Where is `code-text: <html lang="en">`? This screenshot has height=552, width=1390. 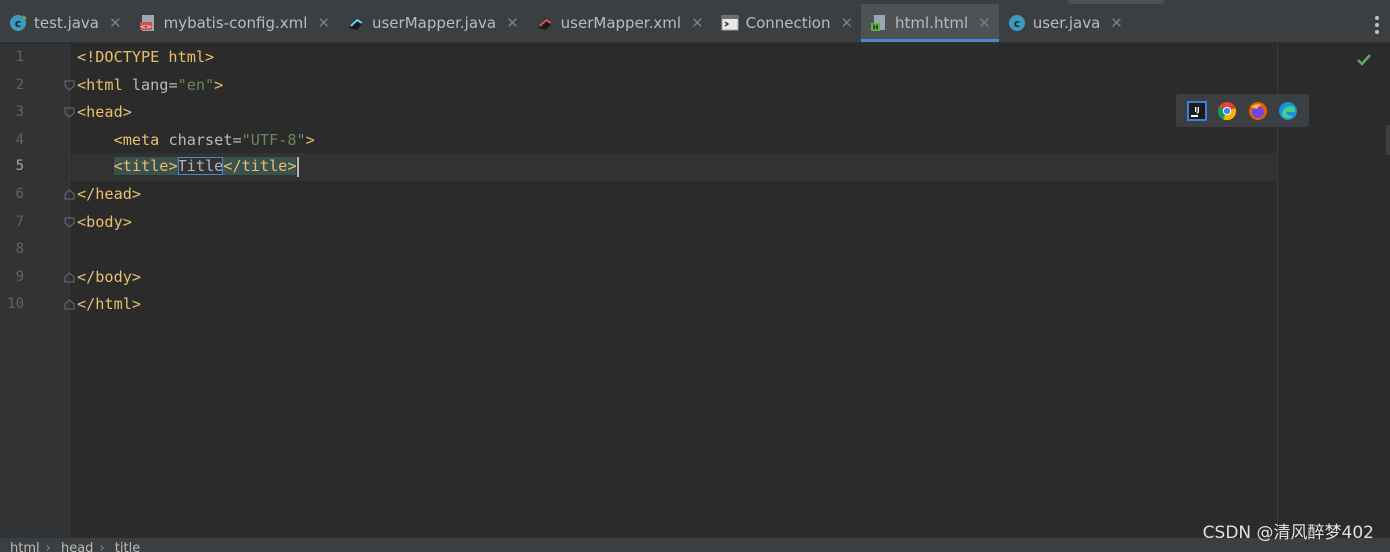
code-text: <html lang="en"> is located at coordinates (150, 86).